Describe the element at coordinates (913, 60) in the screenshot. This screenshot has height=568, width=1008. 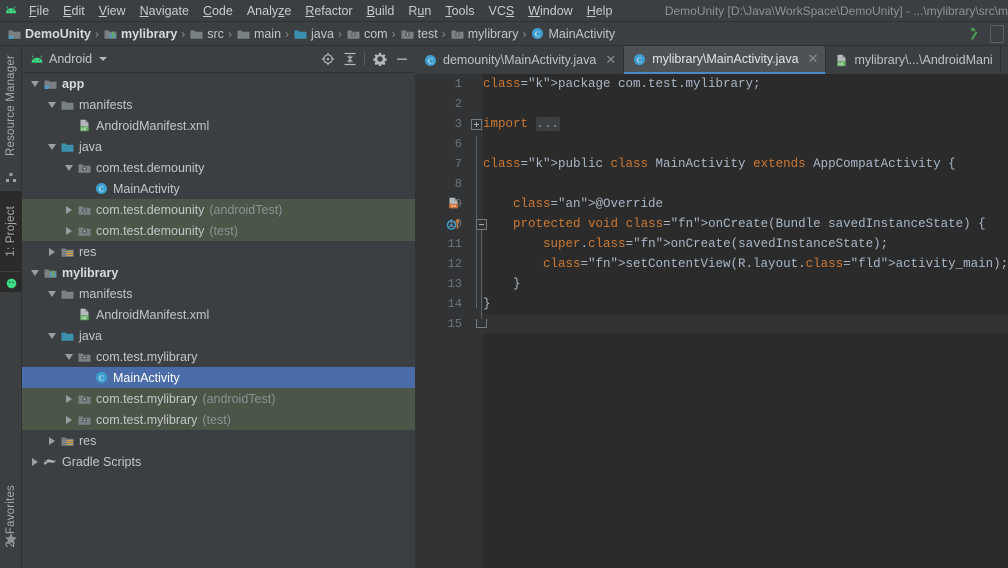
I see `editor-tab-2: MF mylibrary\...\AndroidMani` at that location.